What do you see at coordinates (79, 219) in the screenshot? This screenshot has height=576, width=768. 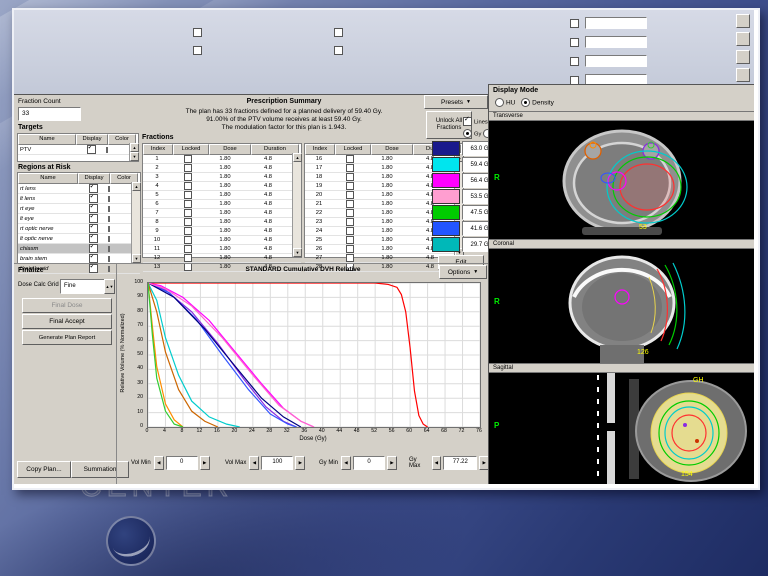 I see `region-row: lt eye` at bounding box center [79, 219].